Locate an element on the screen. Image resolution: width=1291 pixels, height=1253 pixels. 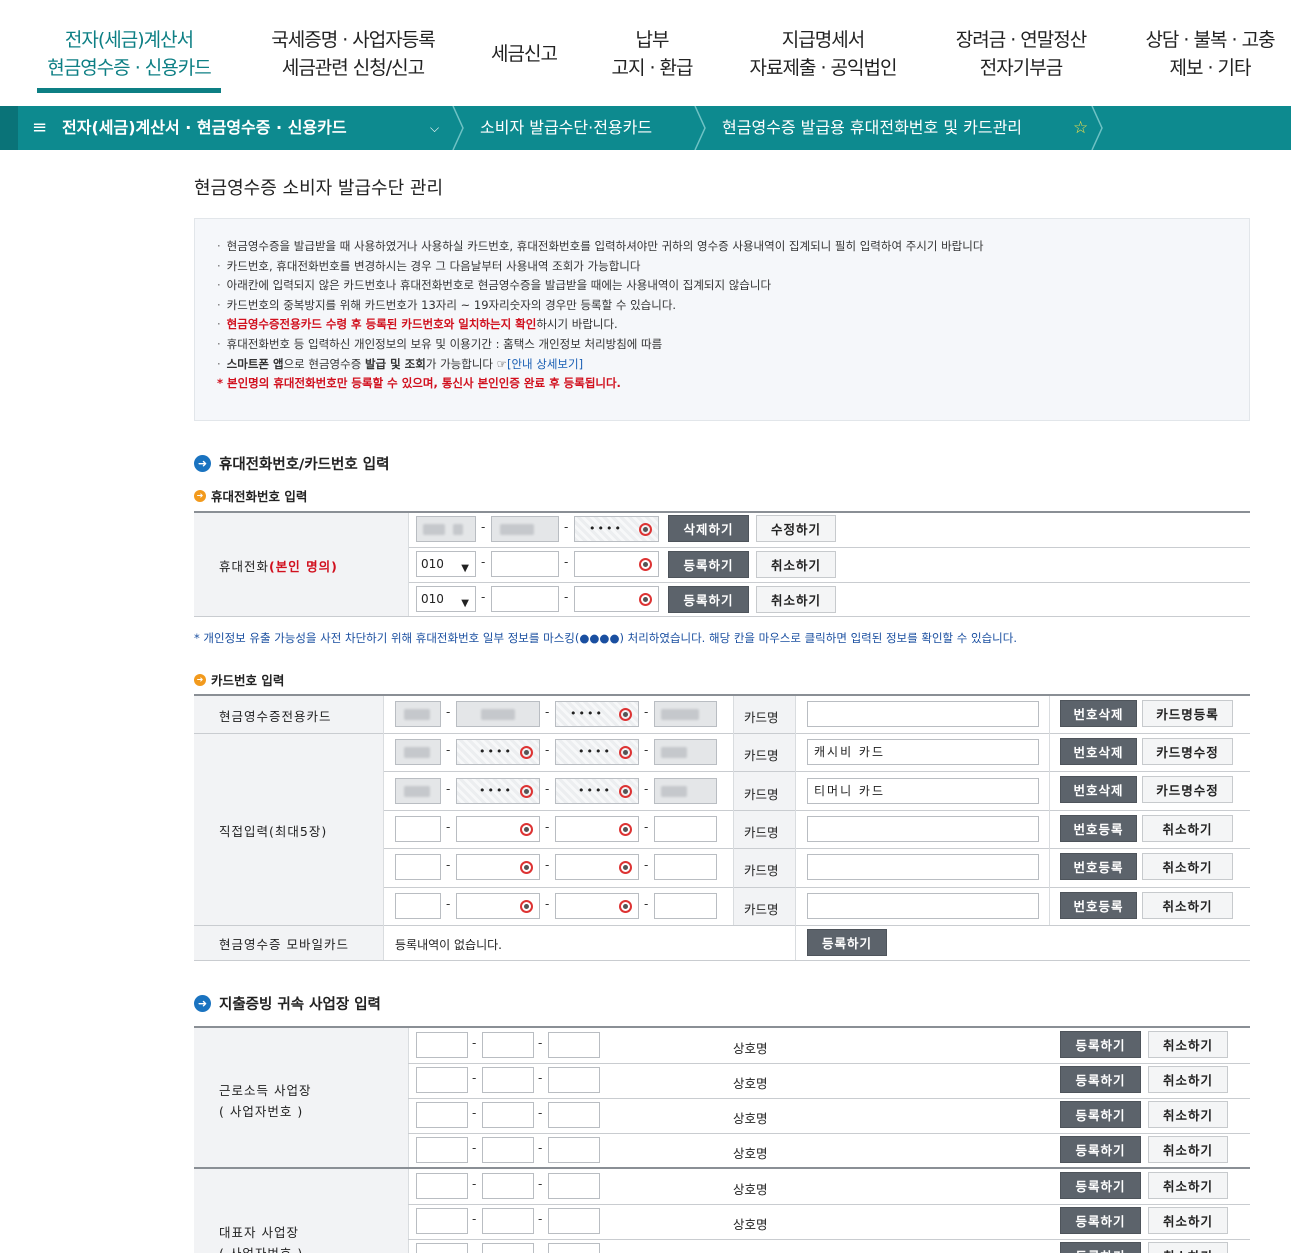
card3-name-input is located at coordinates (923, 829).